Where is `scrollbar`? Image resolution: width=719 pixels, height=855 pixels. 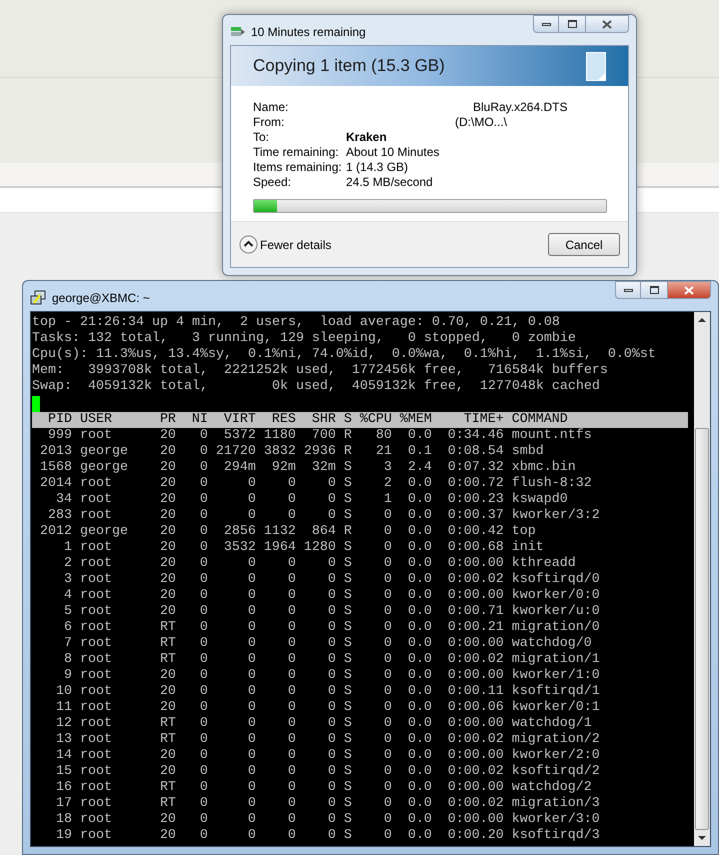 scrollbar is located at coordinates (702, 579).